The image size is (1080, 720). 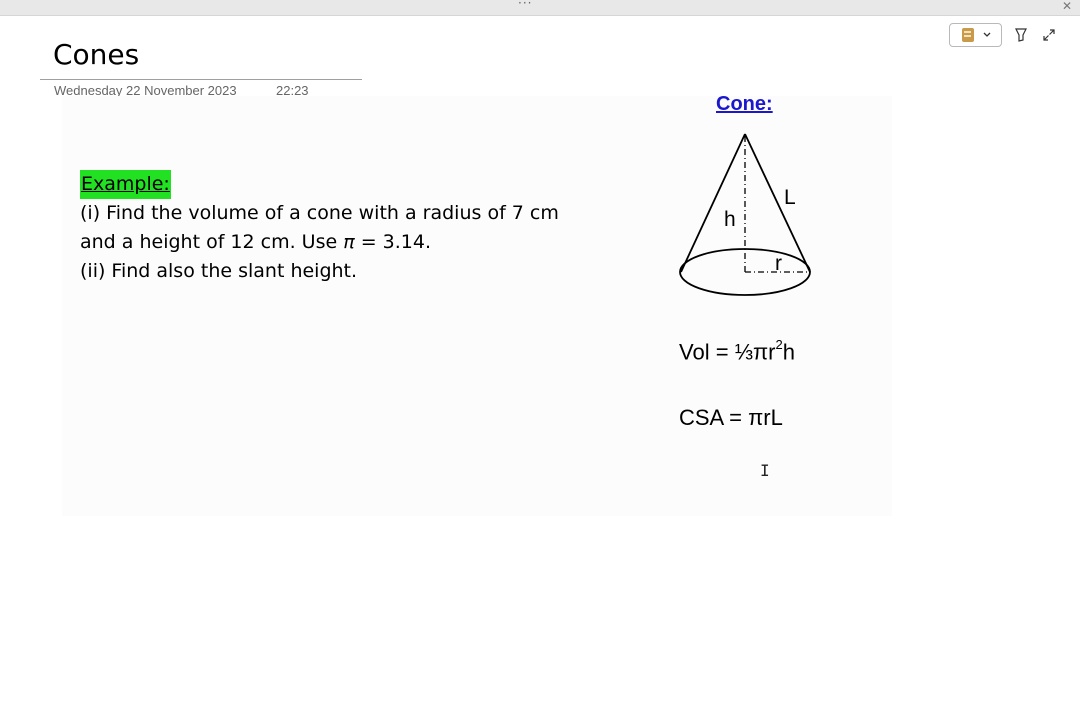 What do you see at coordinates (96, 54) in the screenshot?
I see `page-title: Cones` at bounding box center [96, 54].